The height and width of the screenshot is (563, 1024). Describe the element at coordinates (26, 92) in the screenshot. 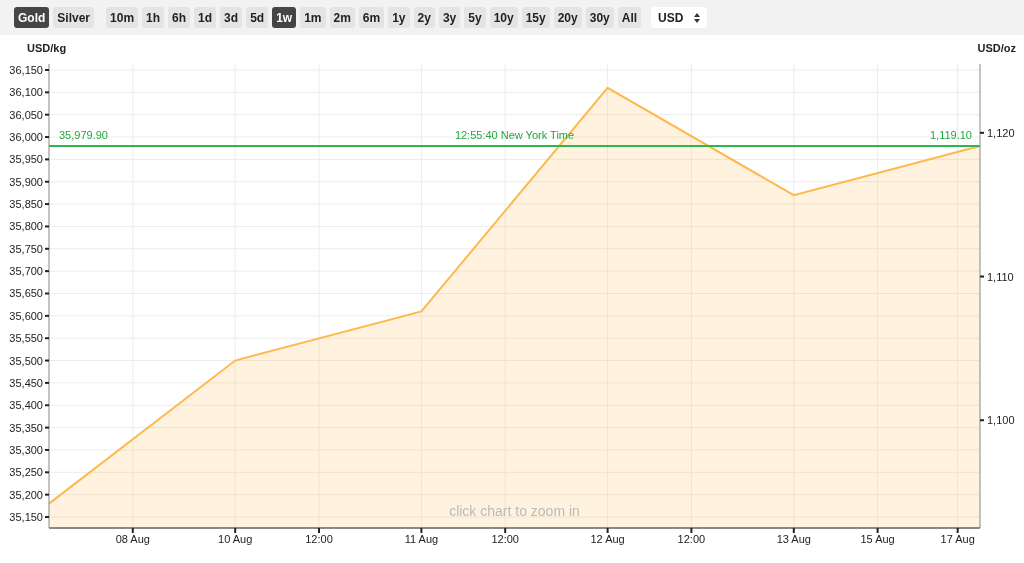

I see `y-tick-label: 36,100` at that location.